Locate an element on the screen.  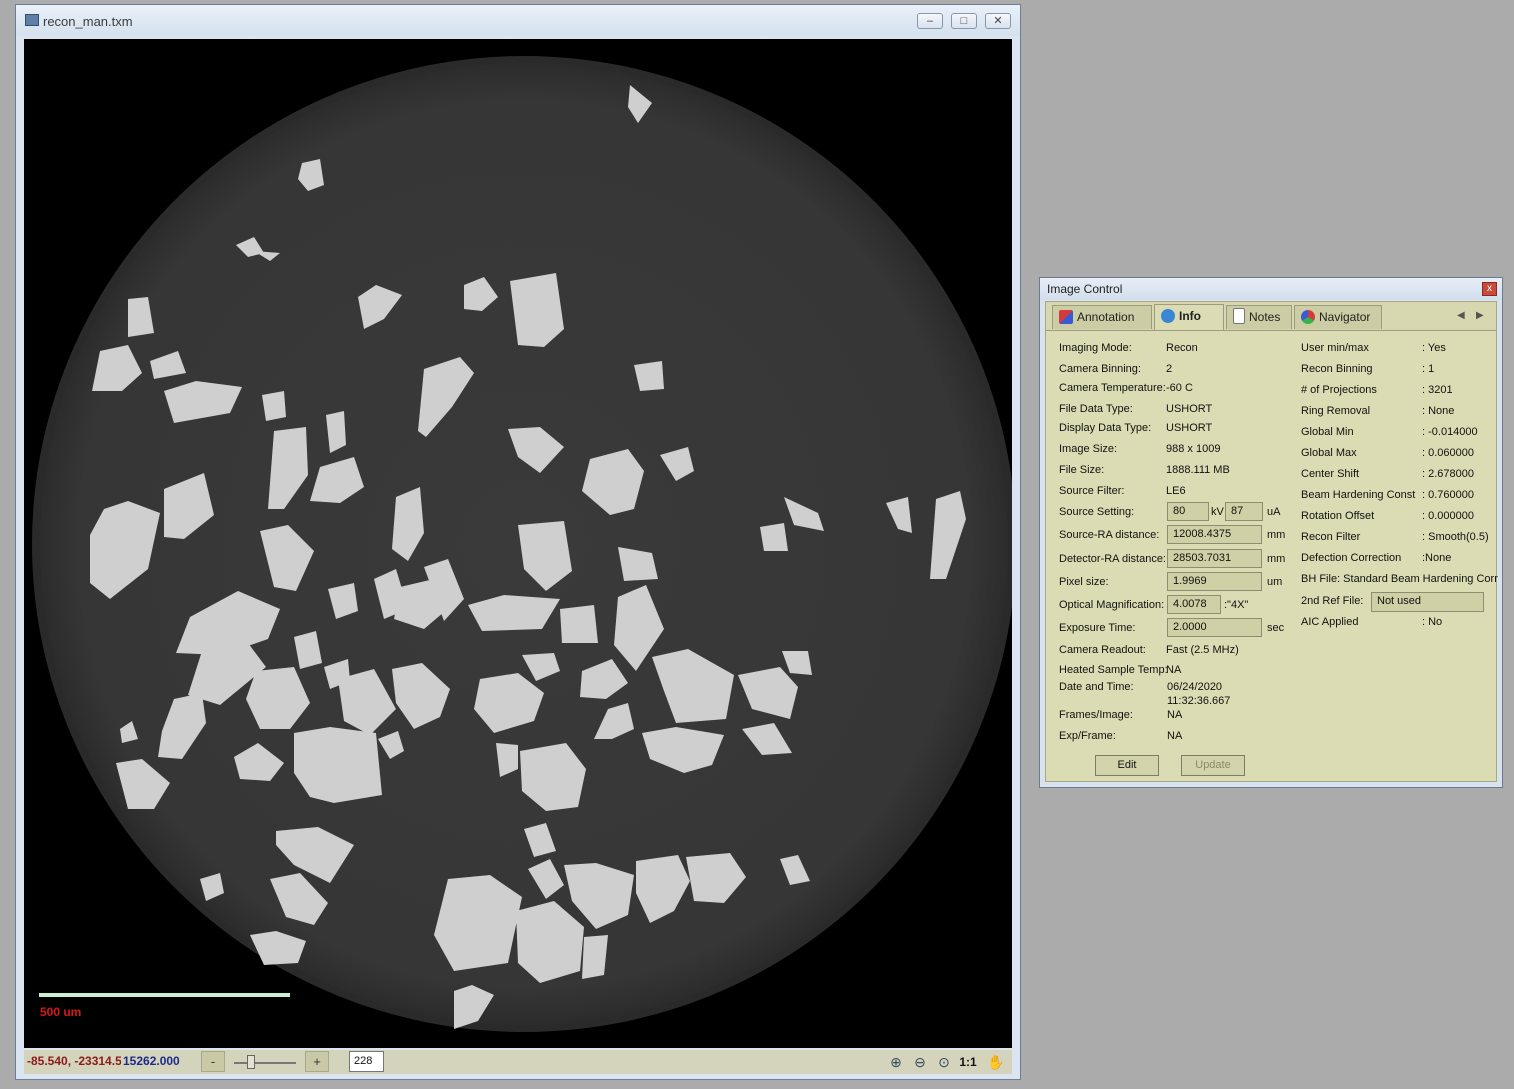
camera-binning-value: 2 is located at coordinates (1169, 369).